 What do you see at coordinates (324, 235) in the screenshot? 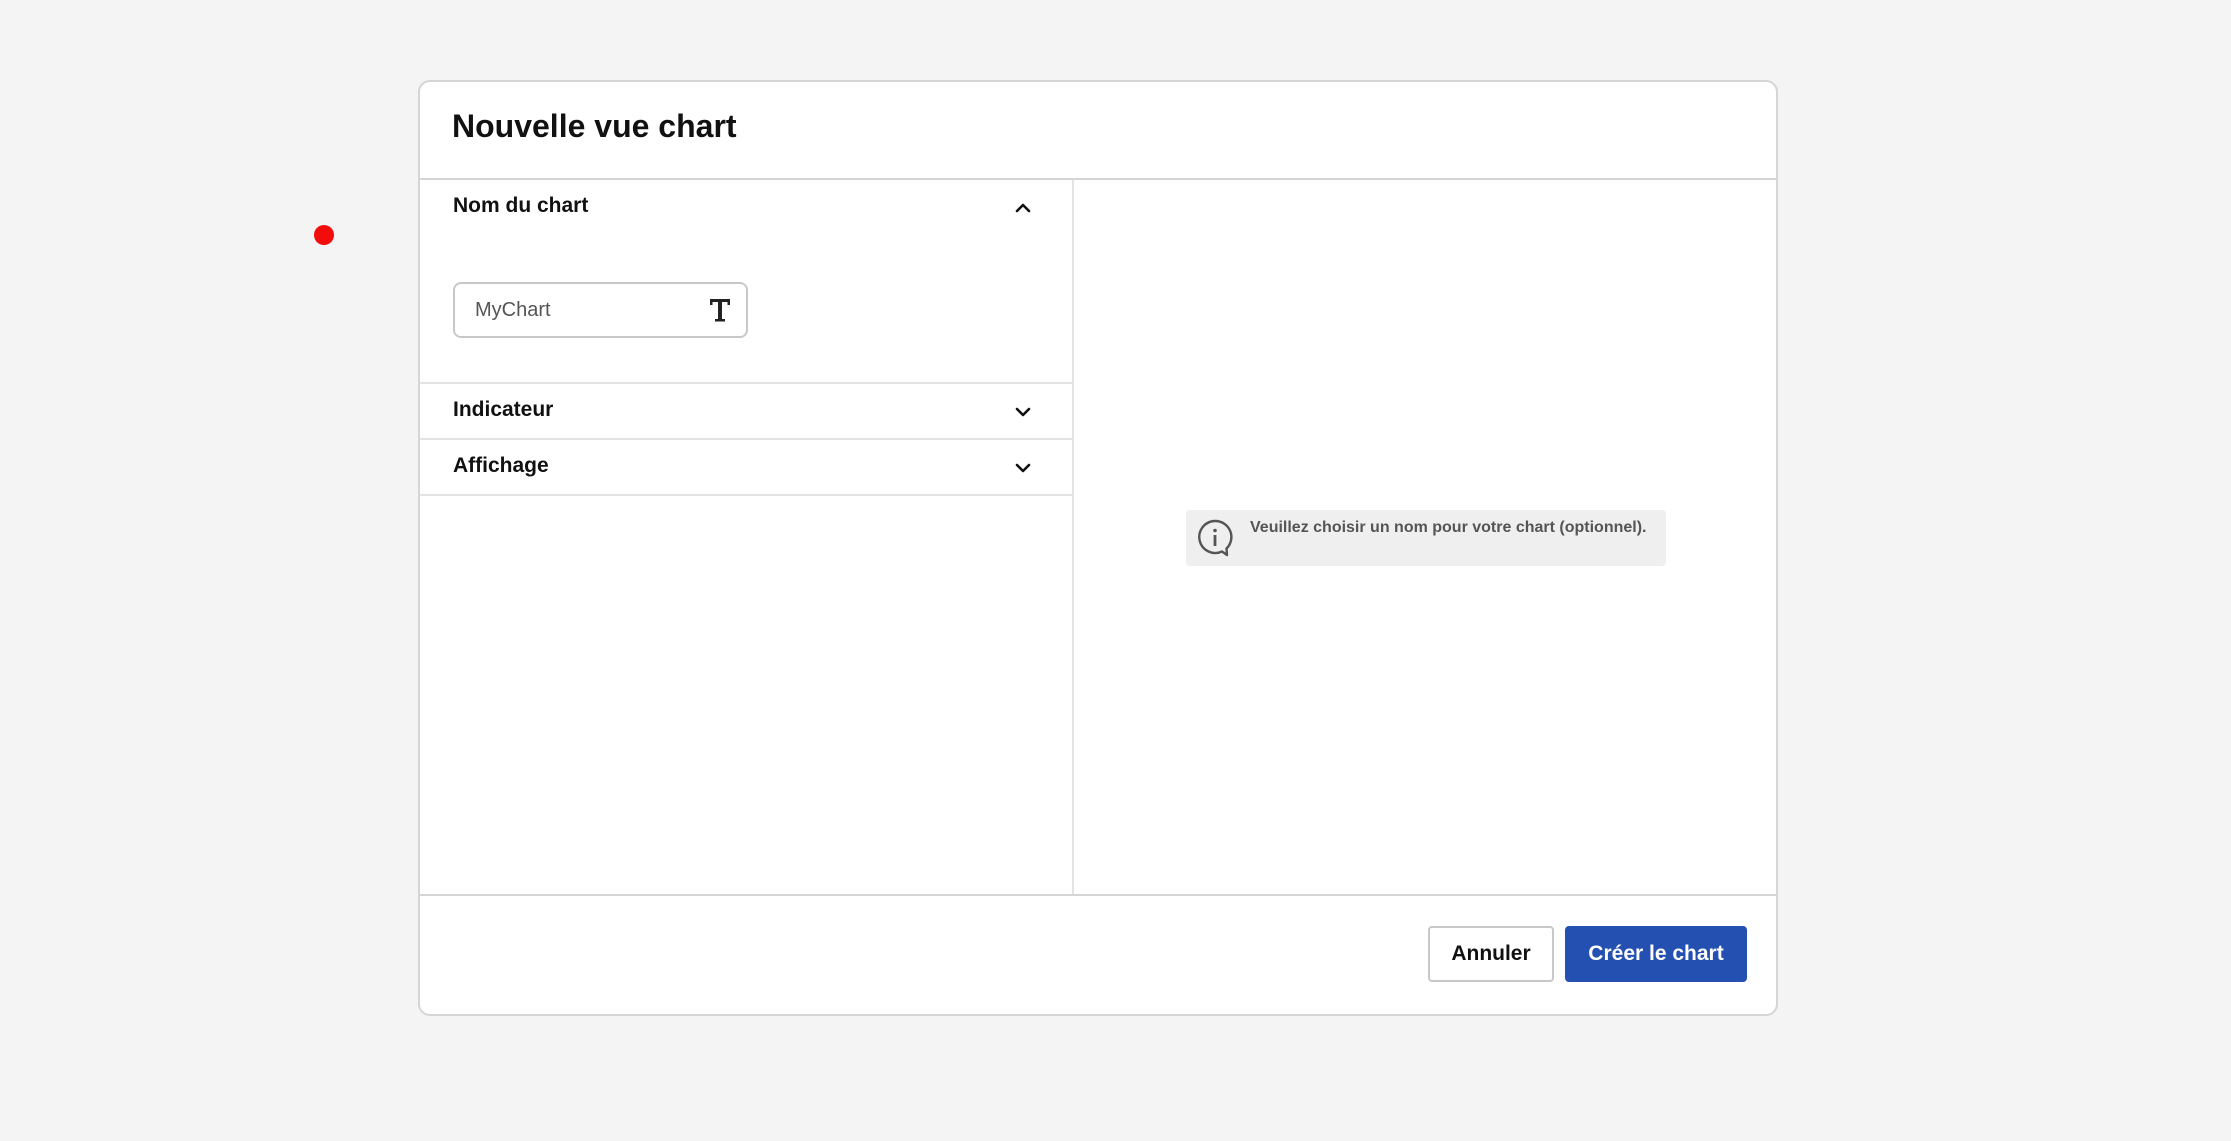
I see `required-indicator` at bounding box center [324, 235].